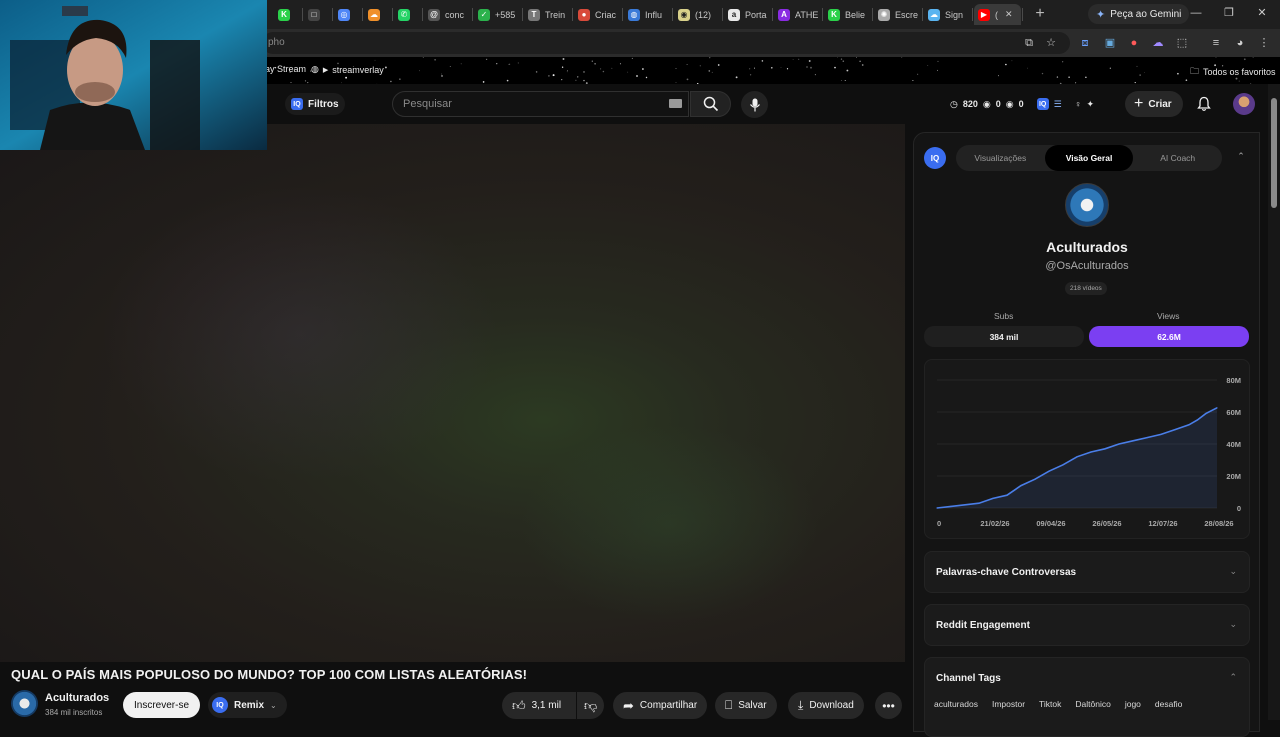 This screenshot has height=737, width=1280. Describe the element at coordinates (1134, 43) in the screenshot. I see `extension-badge-icon: ●` at that location.